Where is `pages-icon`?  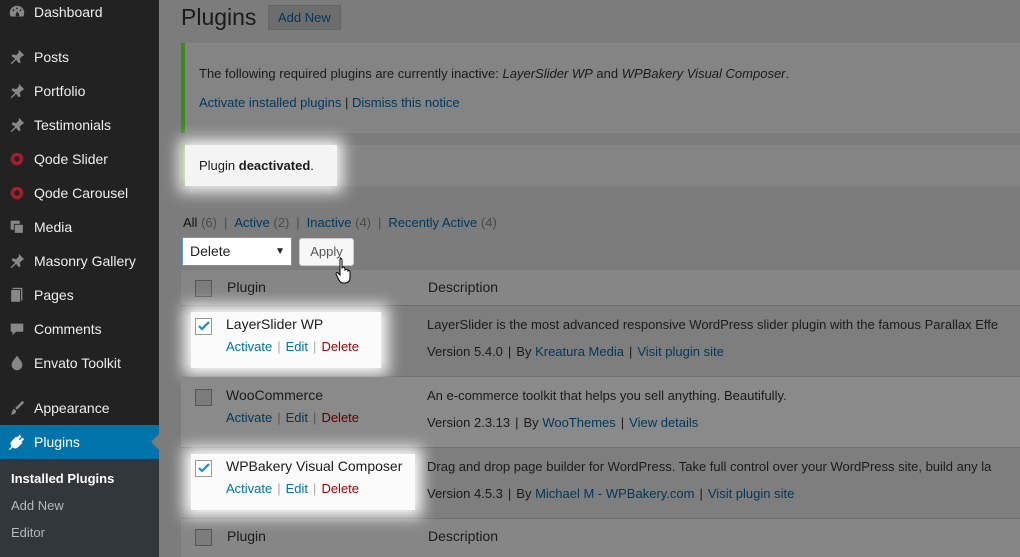 pages-icon is located at coordinates (17, 295).